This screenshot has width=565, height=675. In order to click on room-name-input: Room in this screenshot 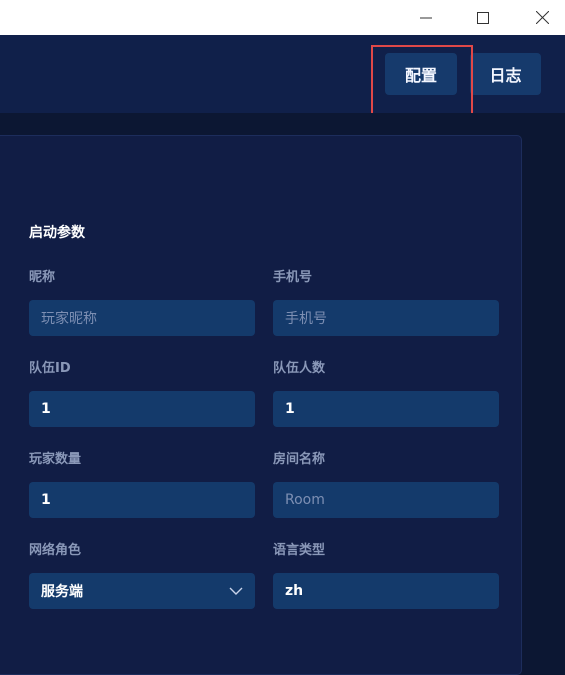, I will do `click(386, 500)`.